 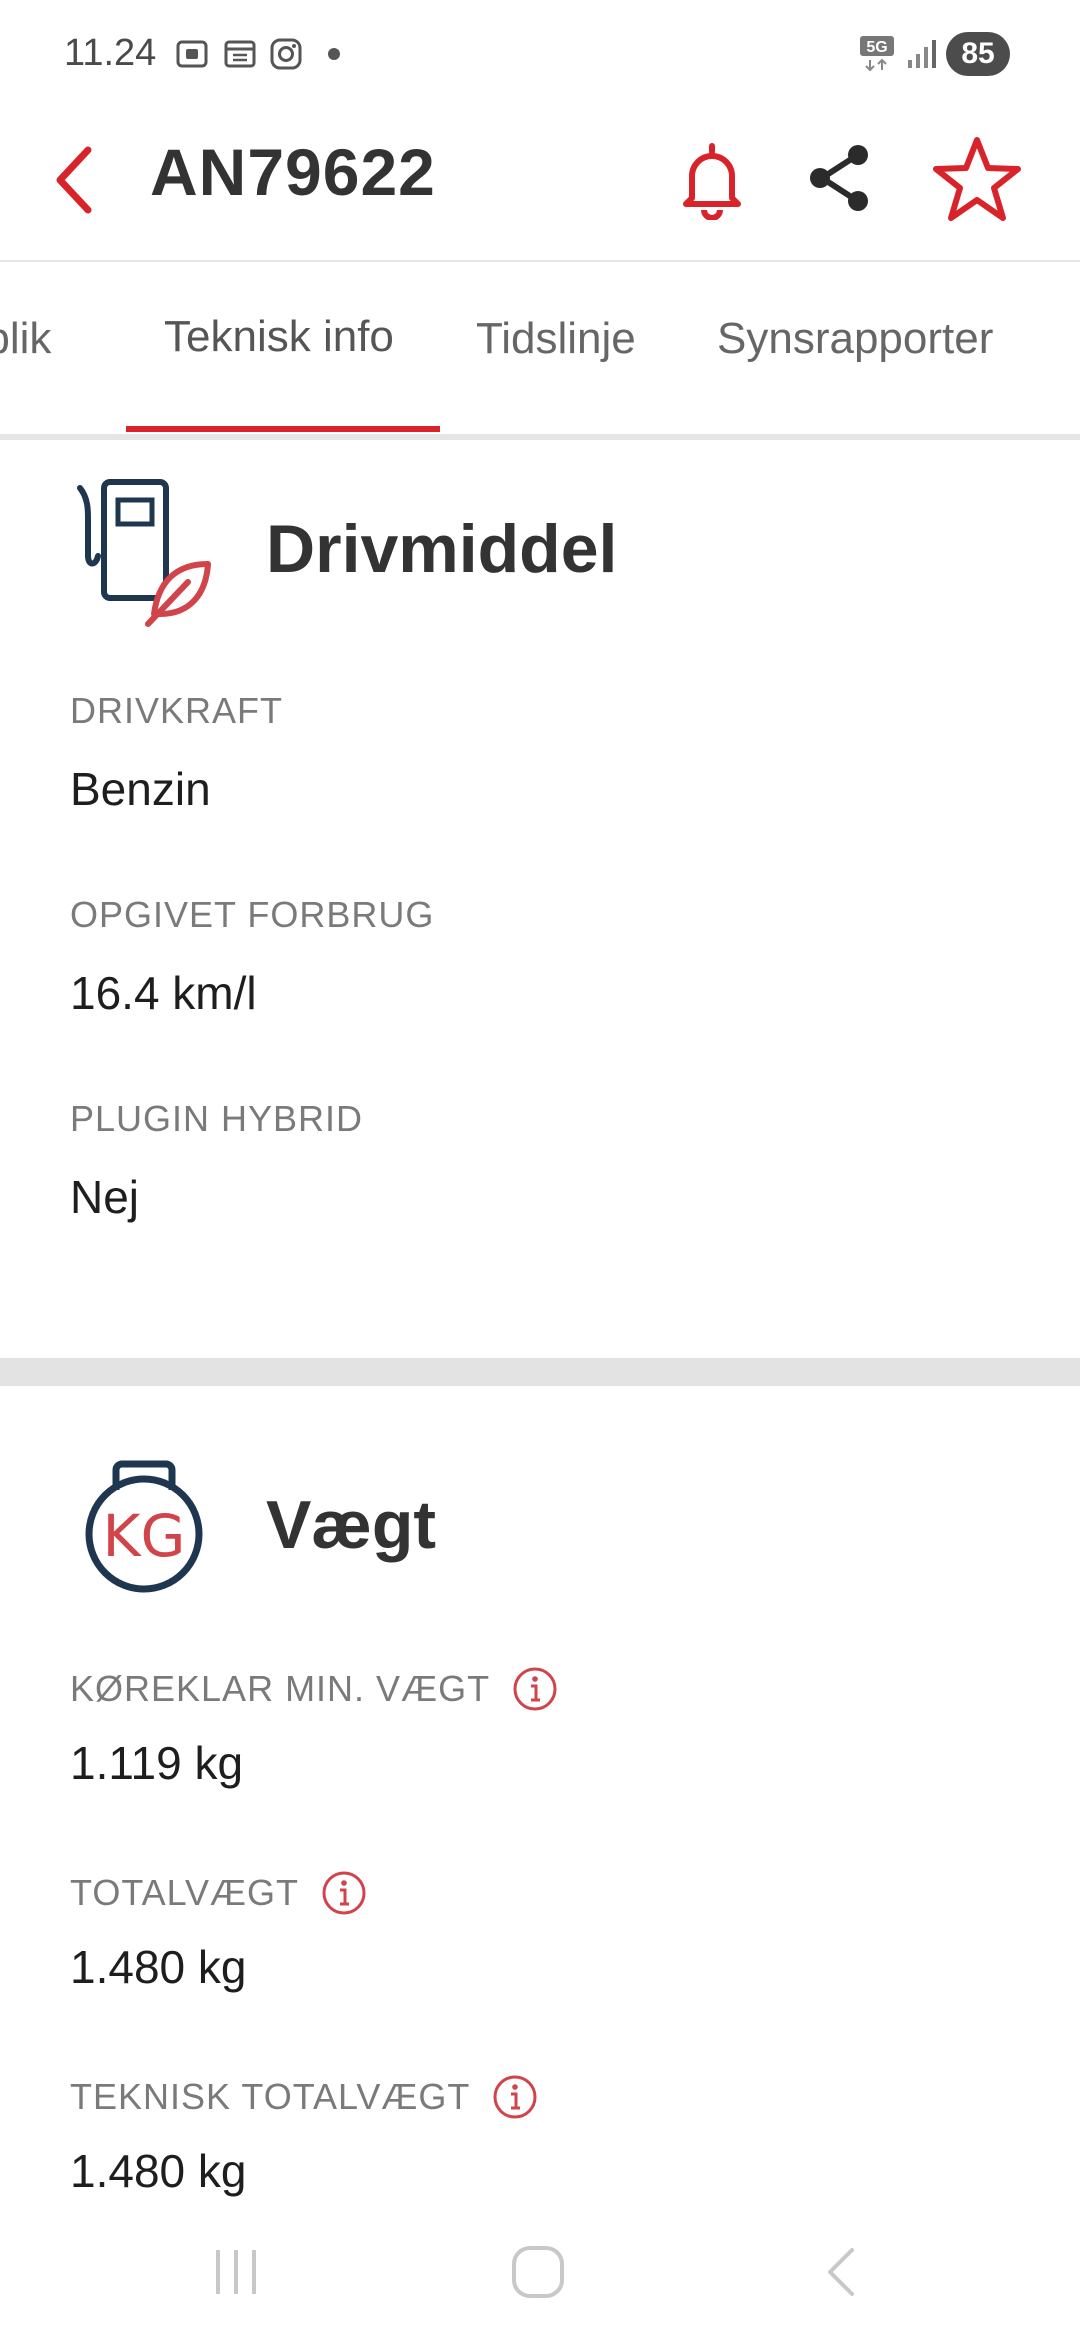 What do you see at coordinates (25, 339) in the screenshot?
I see `tab-overblik: Overblik` at bounding box center [25, 339].